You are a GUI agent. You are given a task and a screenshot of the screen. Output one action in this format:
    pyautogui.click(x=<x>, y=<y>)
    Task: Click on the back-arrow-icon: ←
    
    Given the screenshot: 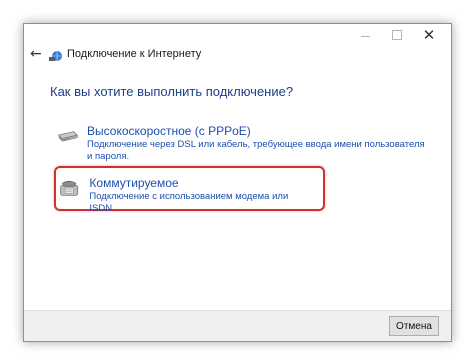 What is the action you would take?
    pyautogui.click(x=36, y=54)
    